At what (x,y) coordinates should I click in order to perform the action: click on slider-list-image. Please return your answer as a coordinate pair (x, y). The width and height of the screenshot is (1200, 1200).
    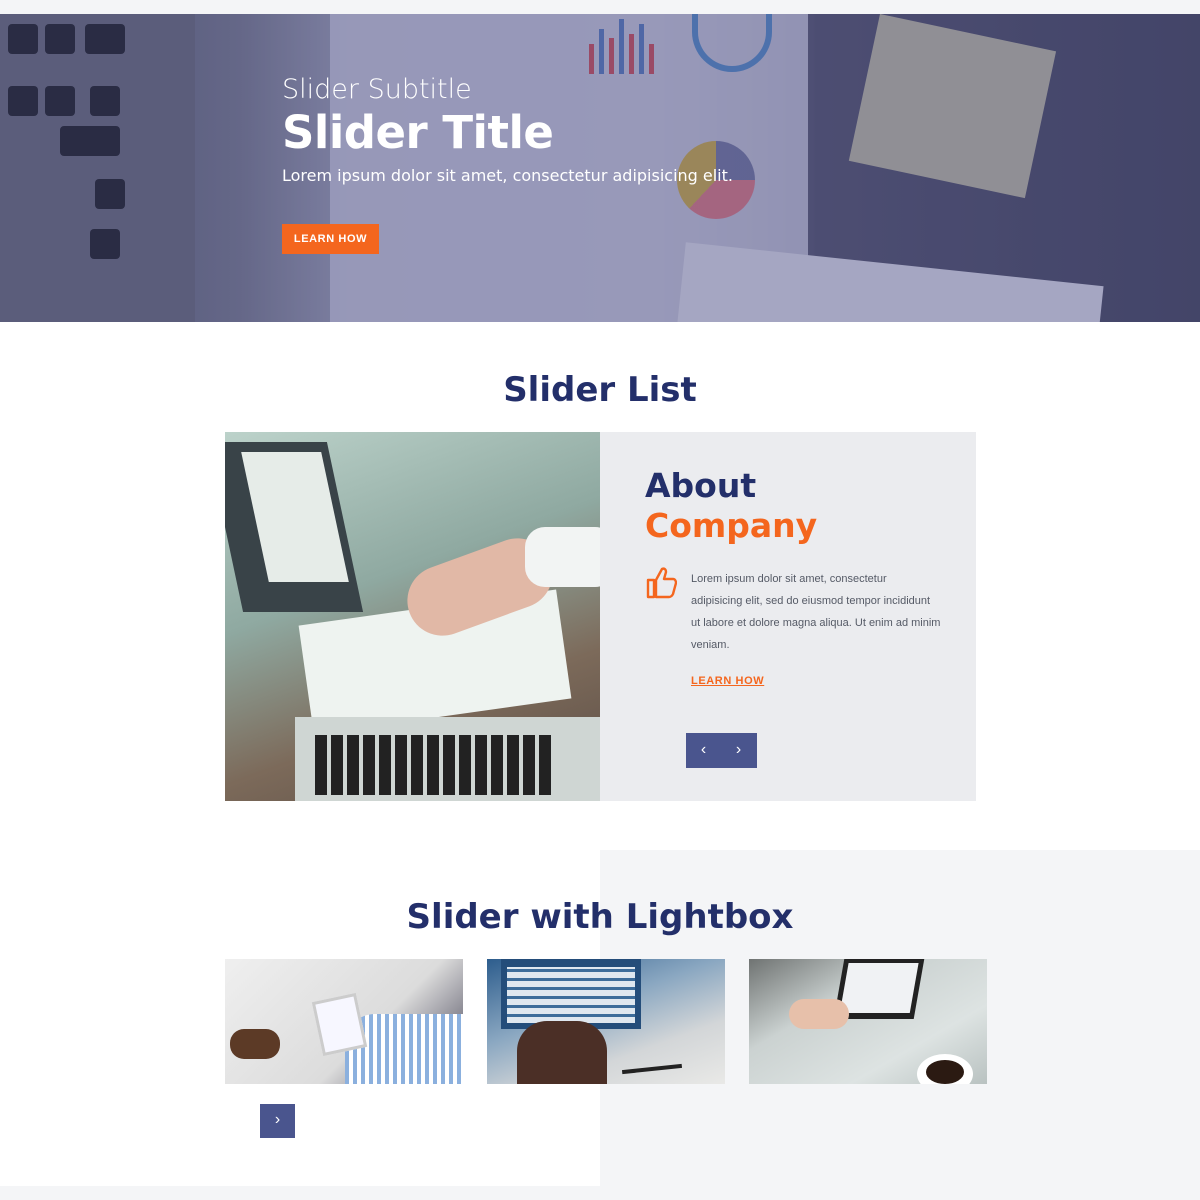
    Looking at the image, I should click on (412, 616).